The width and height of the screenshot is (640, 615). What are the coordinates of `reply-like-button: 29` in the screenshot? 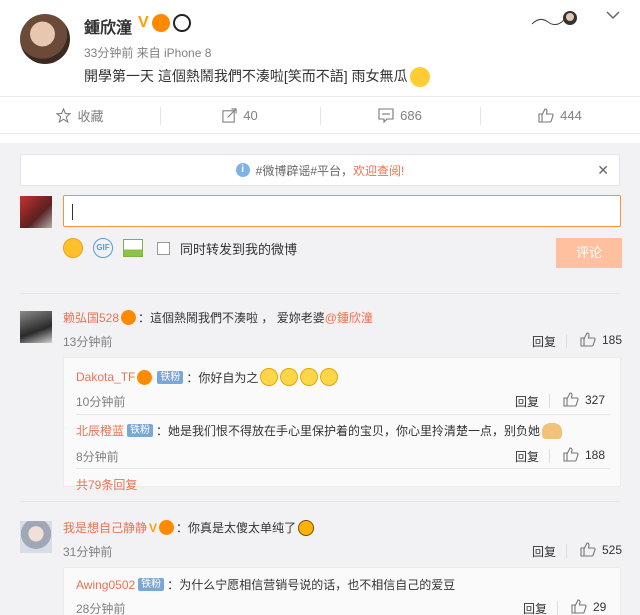 It's located at (588, 606).